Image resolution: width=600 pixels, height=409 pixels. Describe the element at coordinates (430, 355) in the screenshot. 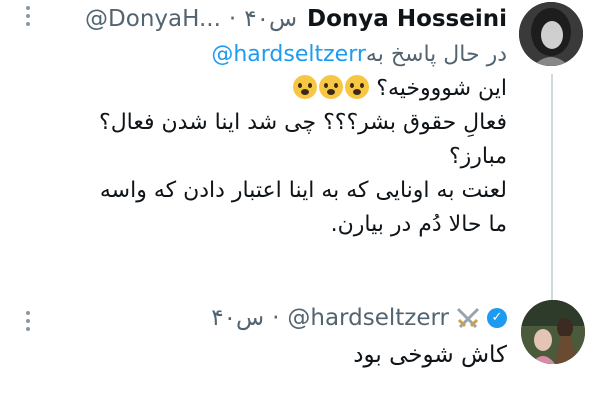

I see `reply-body: کاش شوخی بود` at that location.